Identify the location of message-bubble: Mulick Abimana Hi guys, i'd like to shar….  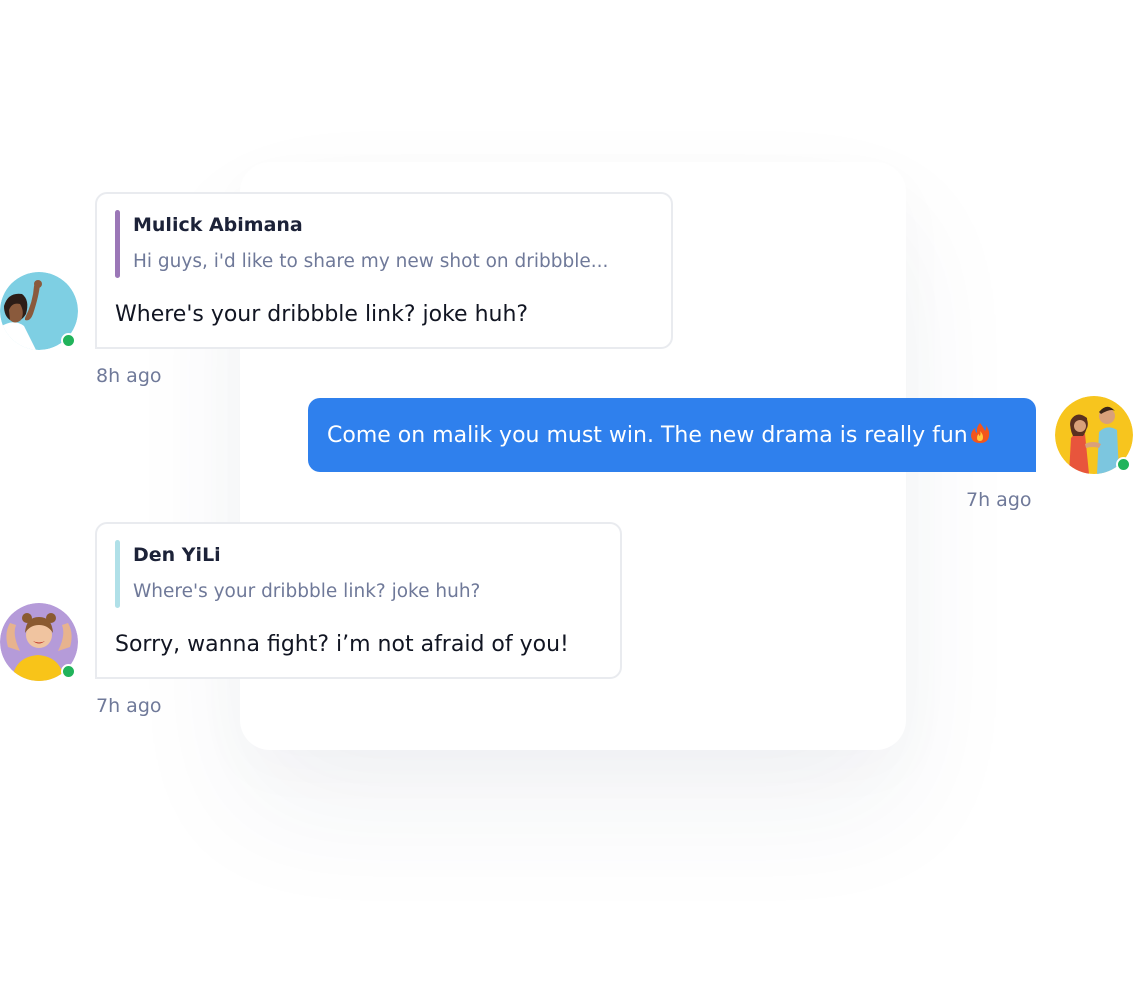
(384, 270).